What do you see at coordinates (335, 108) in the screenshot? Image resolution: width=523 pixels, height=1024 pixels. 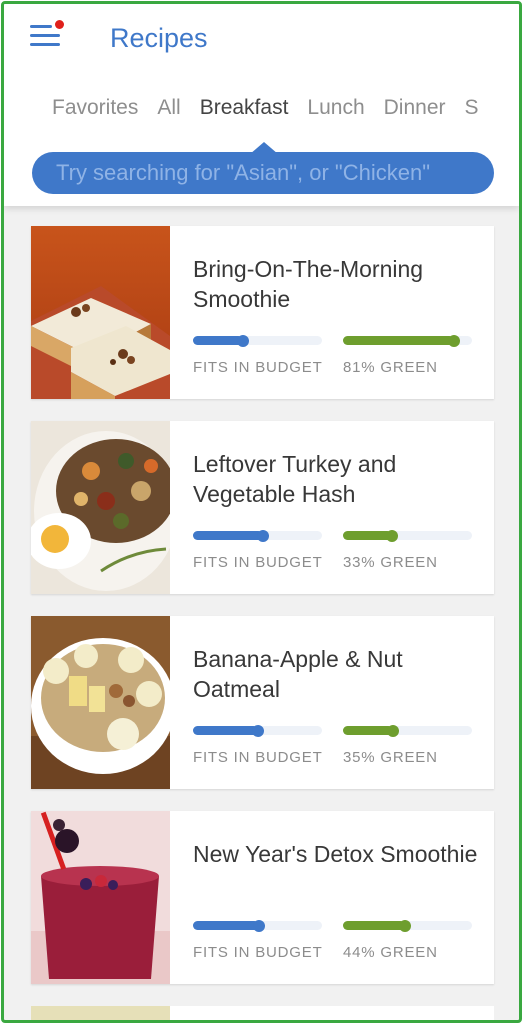 I see `tab-lunch: Lunch` at bounding box center [335, 108].